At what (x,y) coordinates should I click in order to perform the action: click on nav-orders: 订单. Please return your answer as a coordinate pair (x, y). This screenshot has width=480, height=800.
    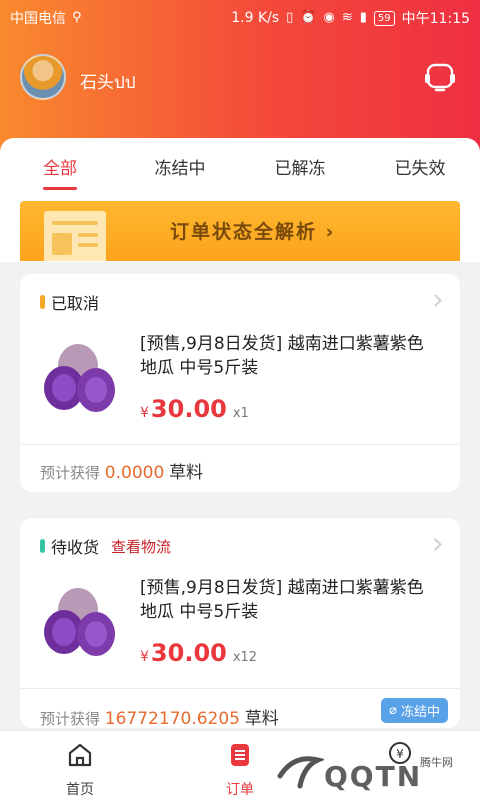
    Looking at the image, I should click on (240, 765).